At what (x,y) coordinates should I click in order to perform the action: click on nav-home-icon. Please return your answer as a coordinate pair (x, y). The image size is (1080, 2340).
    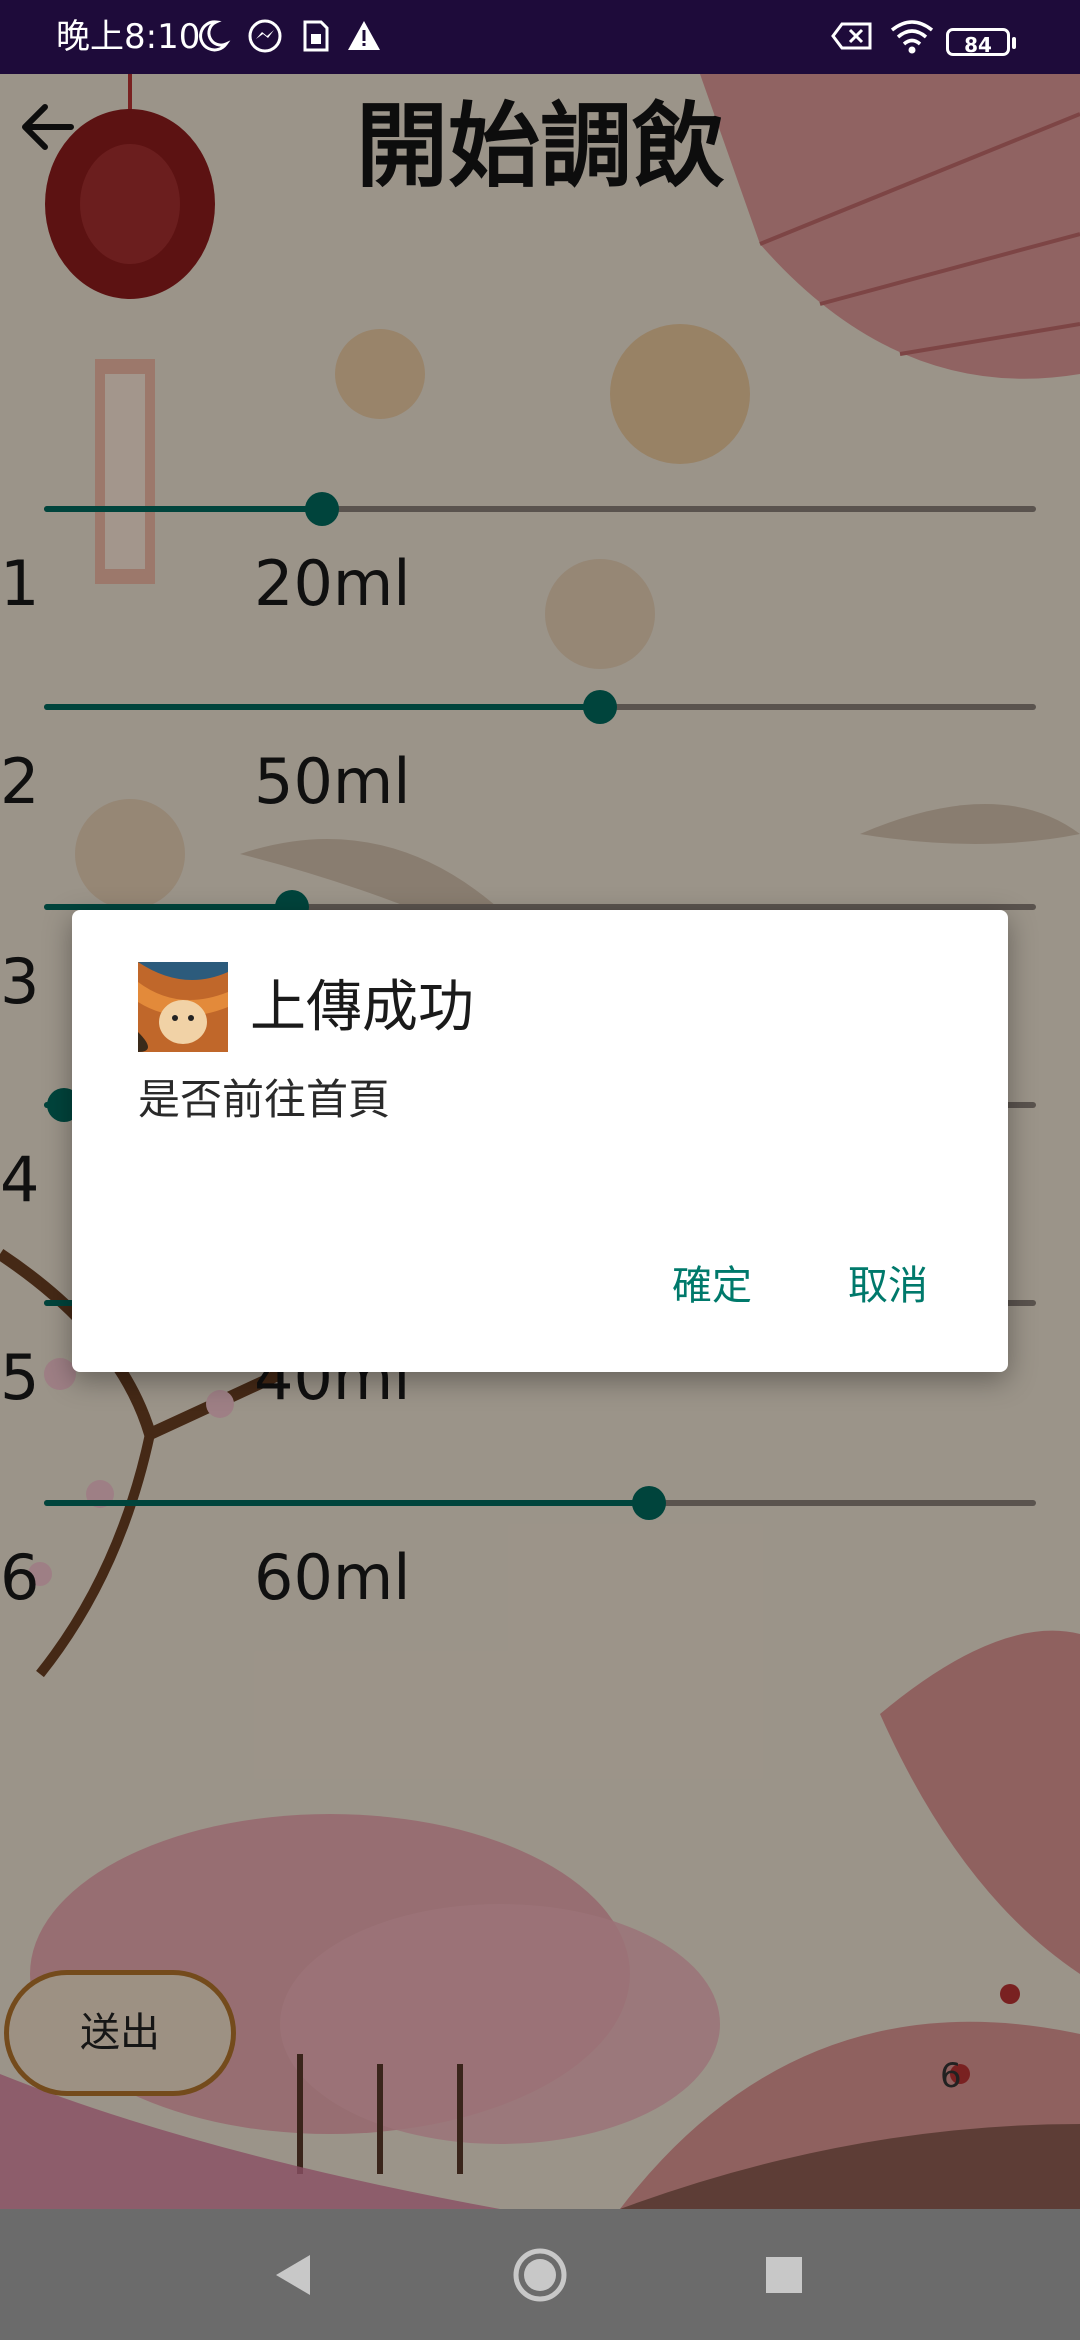
    Looking at the image, I should click on (540, 2275).